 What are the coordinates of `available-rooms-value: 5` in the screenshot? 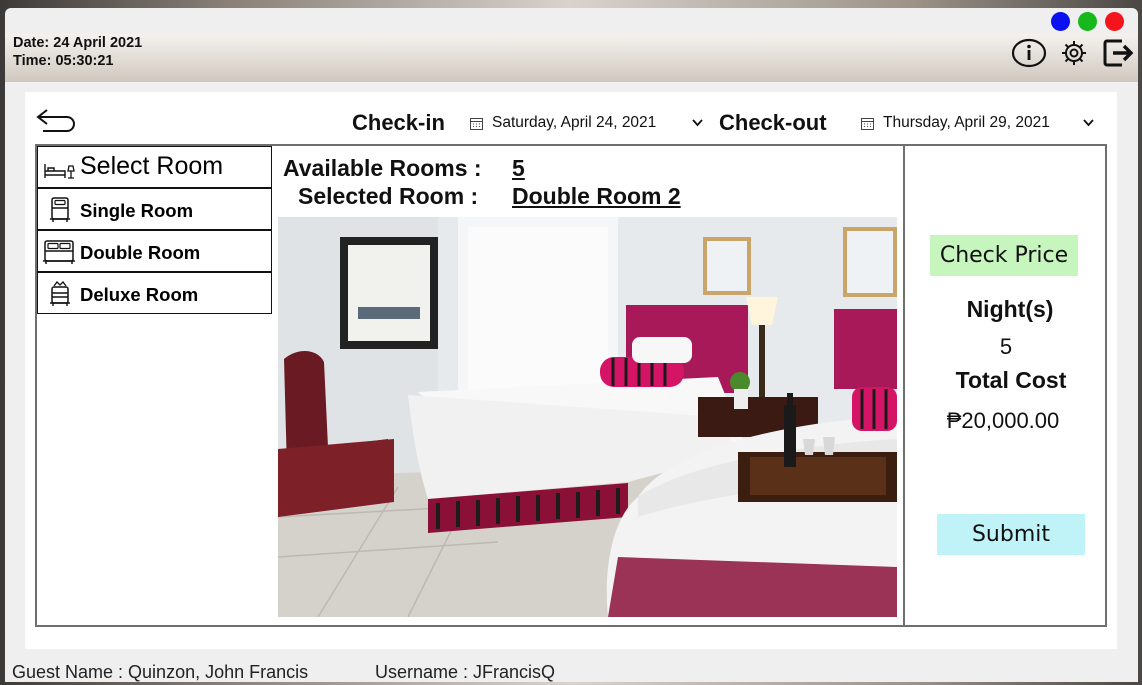 It's located at (518, 168).